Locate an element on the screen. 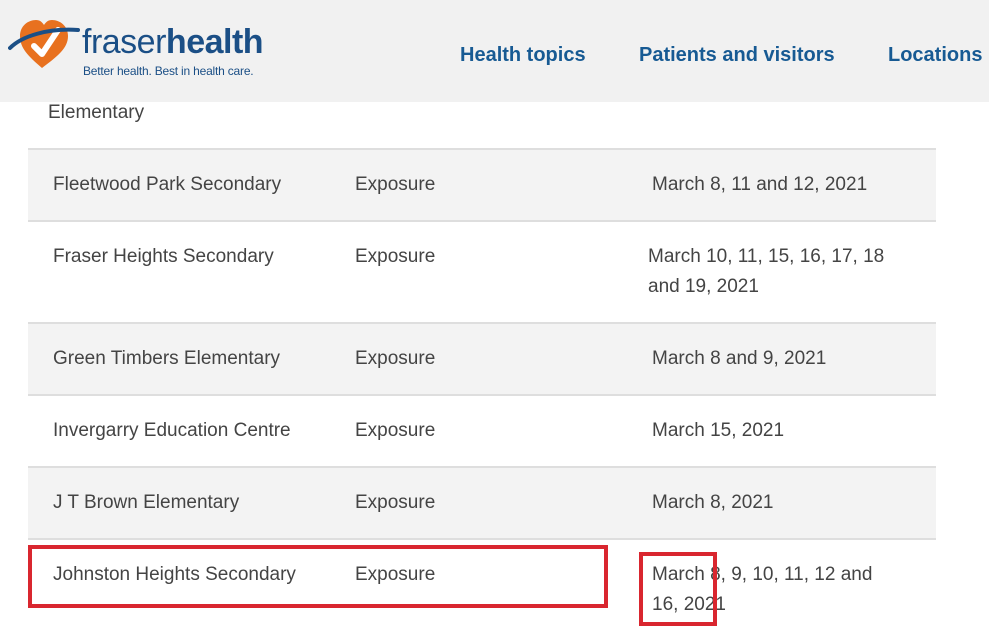 The image size is (989, 632). school-name: Fleetwood Park Secondary is located at coordinates (167, 184).